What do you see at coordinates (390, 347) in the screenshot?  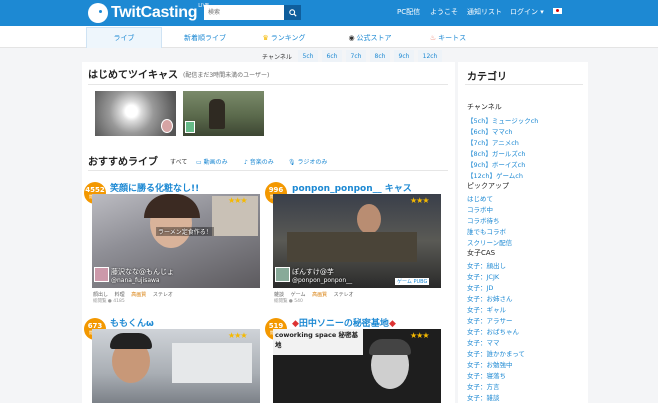 I see `hair-image` at bounding box center [390, 347].